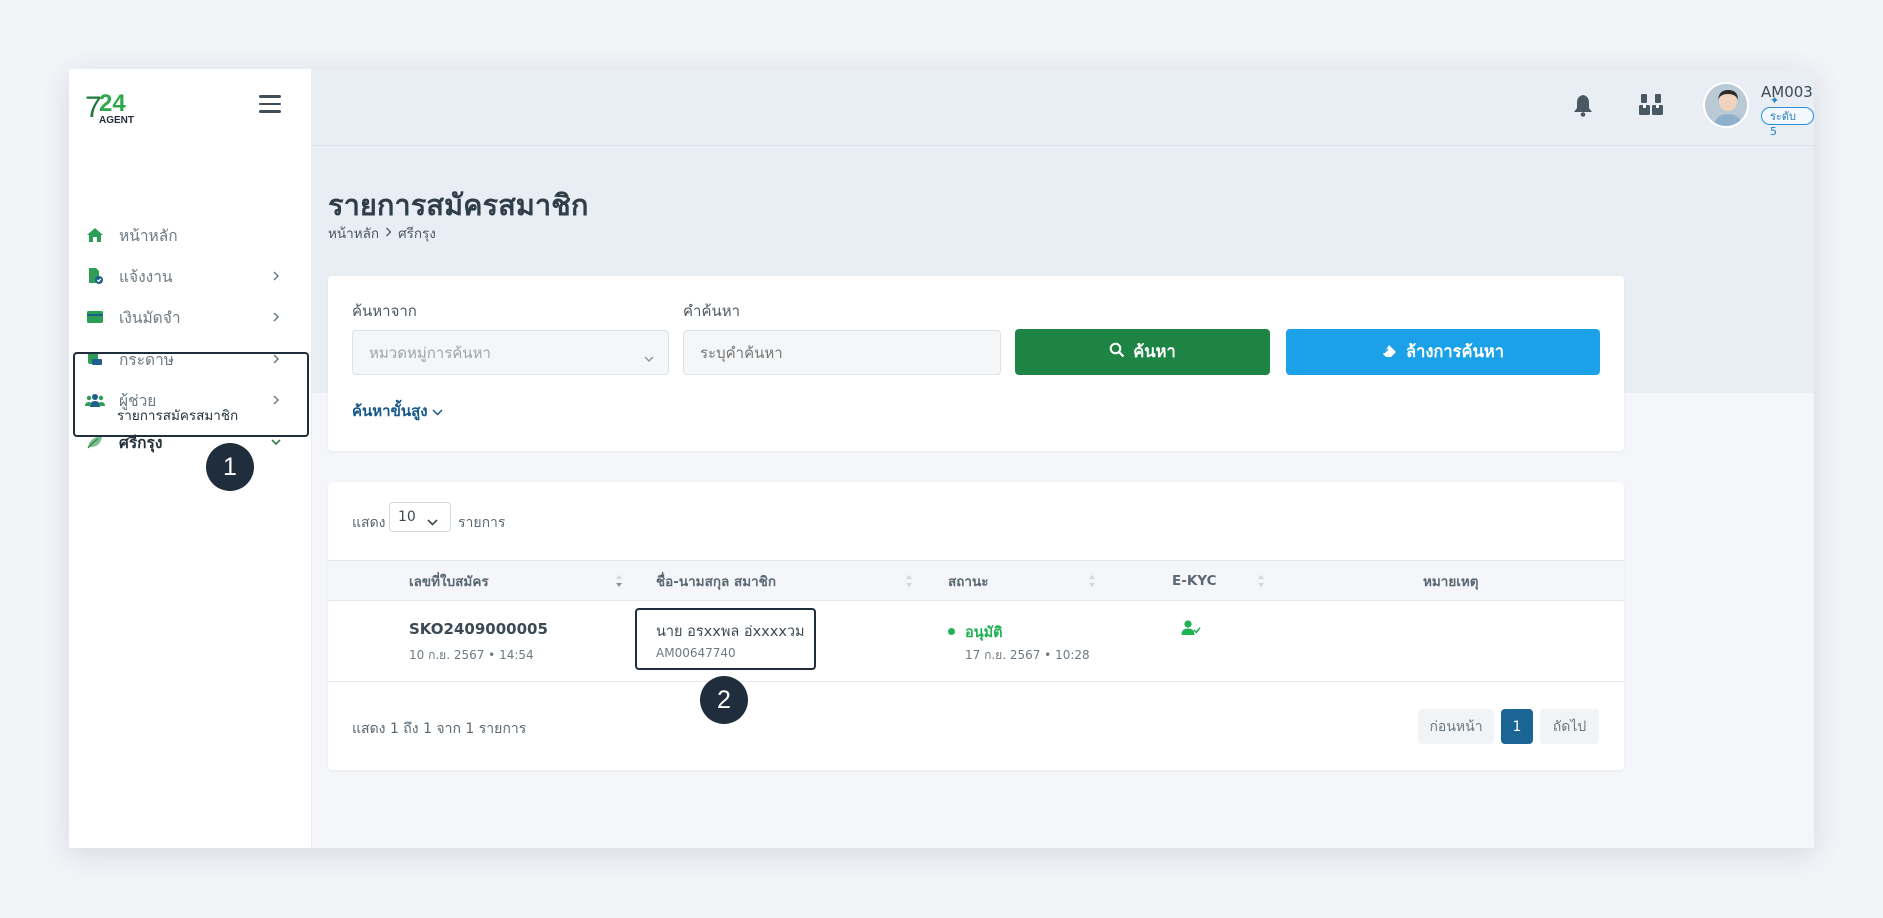 The image size is (1883, 918). I want to click on search-button: ค้นหา, so click(1142, 352).